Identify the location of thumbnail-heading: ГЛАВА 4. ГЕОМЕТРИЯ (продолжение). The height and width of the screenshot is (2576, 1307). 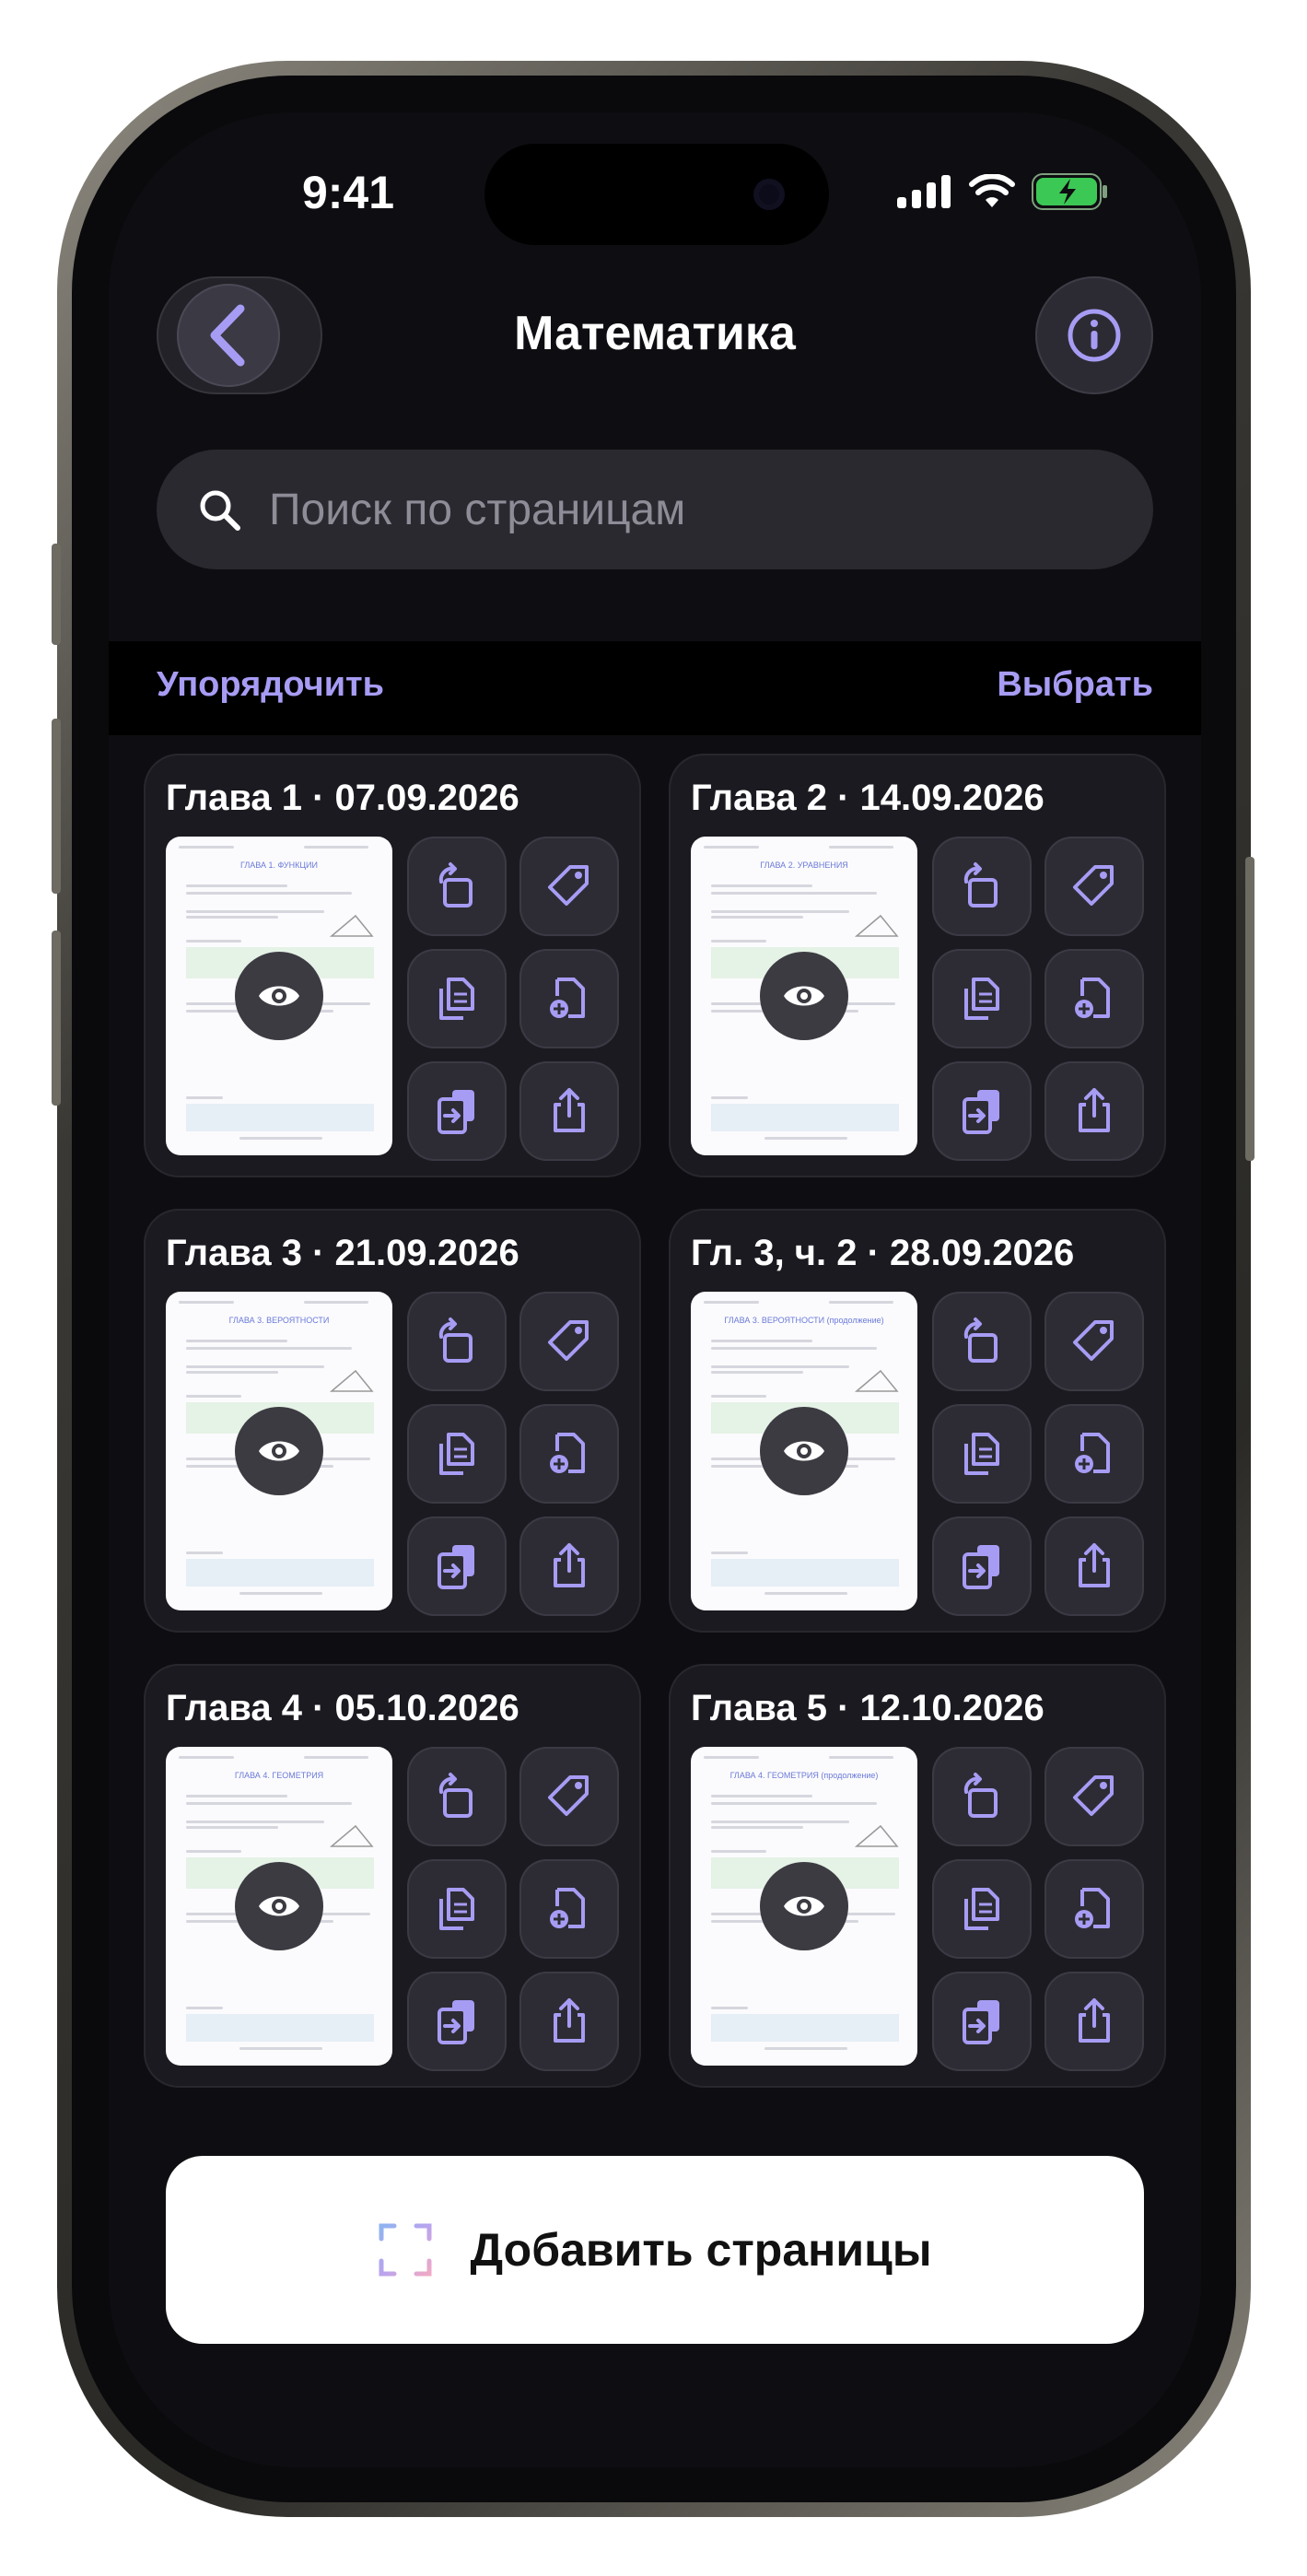
(804, 1776).